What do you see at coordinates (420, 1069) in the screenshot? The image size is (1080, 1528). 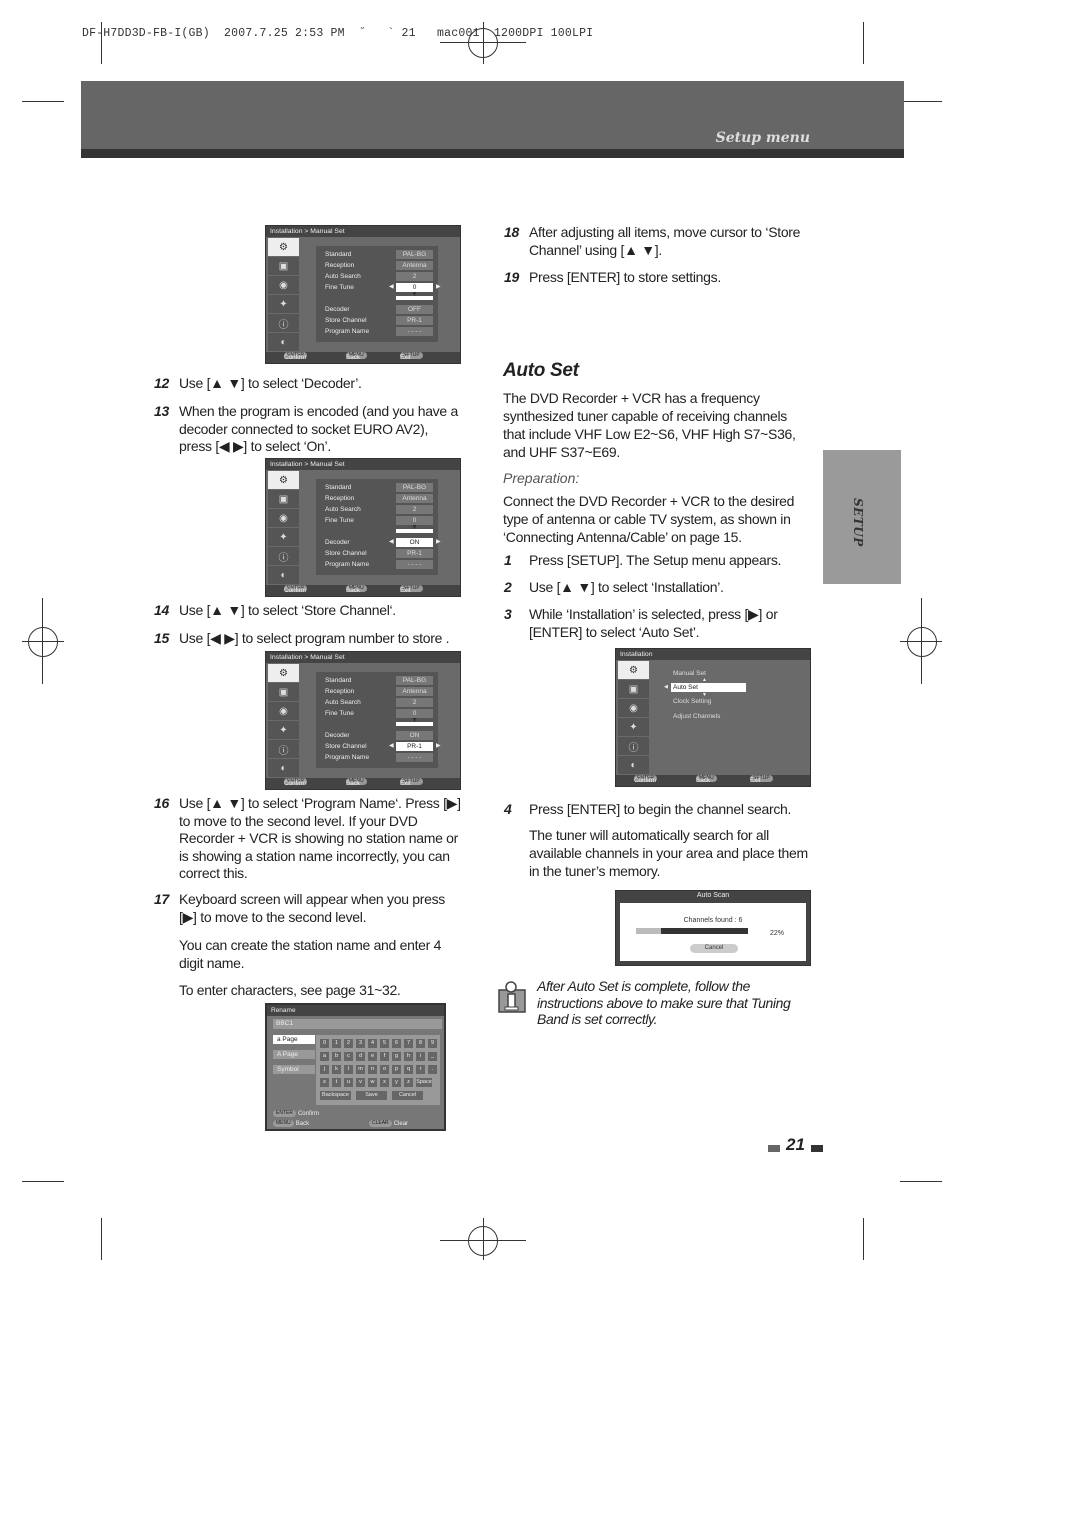 I see `key-r: r` at bounding box center [420, 1069].